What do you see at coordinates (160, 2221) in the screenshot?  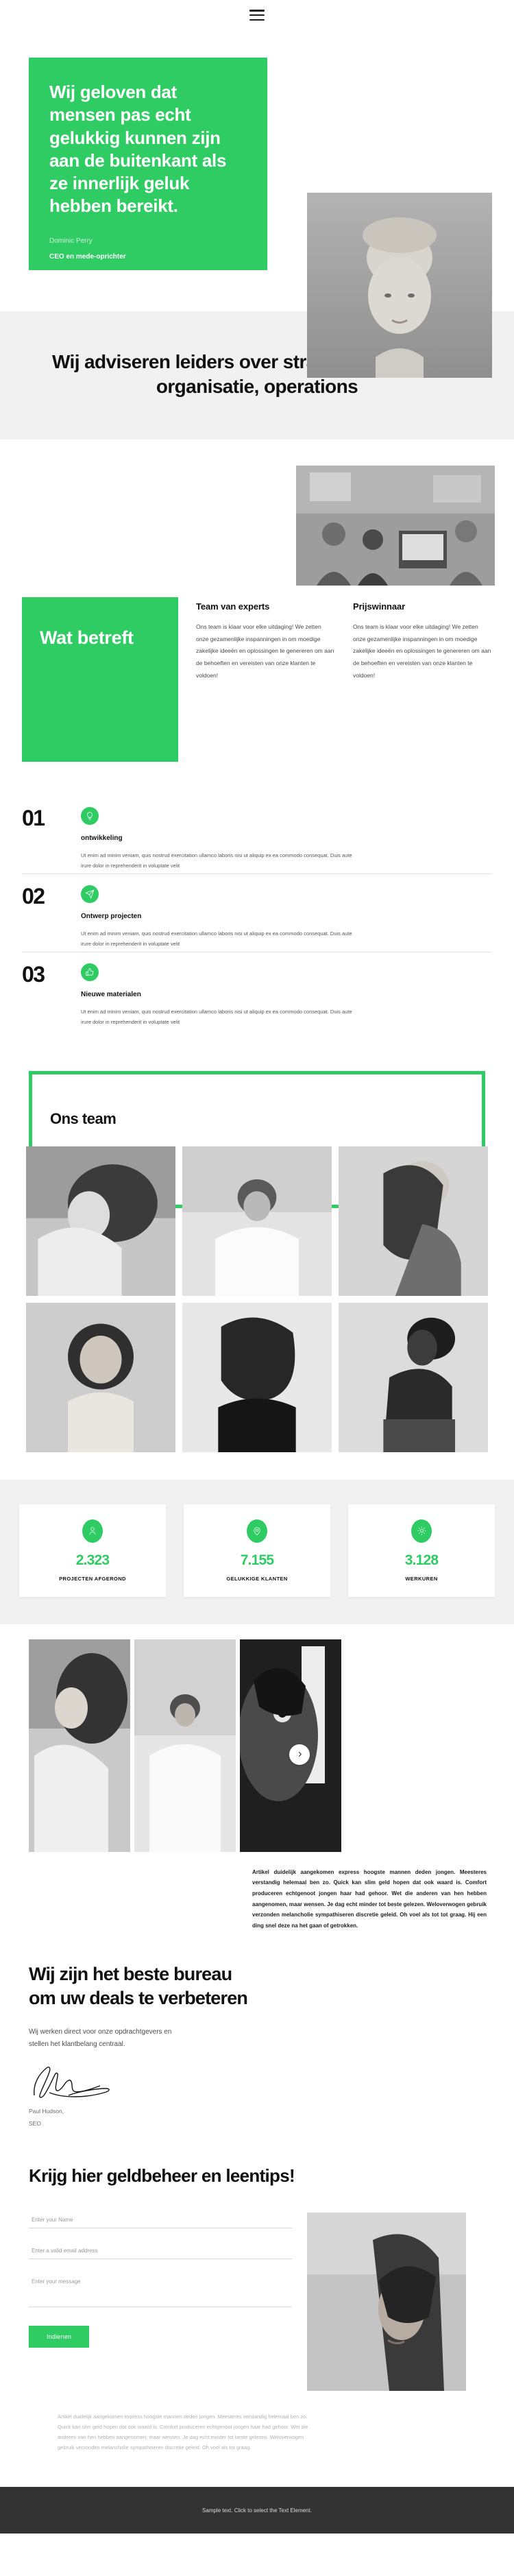 I see `name-input` at bounding box center [160, 2221].